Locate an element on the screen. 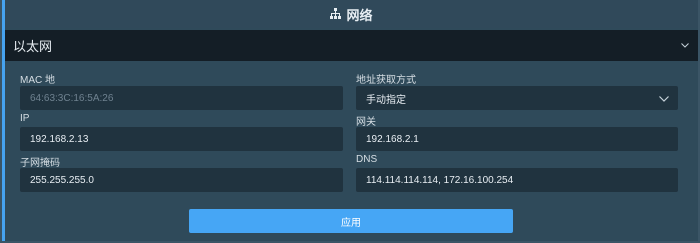 The height and width of the screenshot is (243, 700). ip-input: 192.168.2.13 is located at coordinates (181, 139).